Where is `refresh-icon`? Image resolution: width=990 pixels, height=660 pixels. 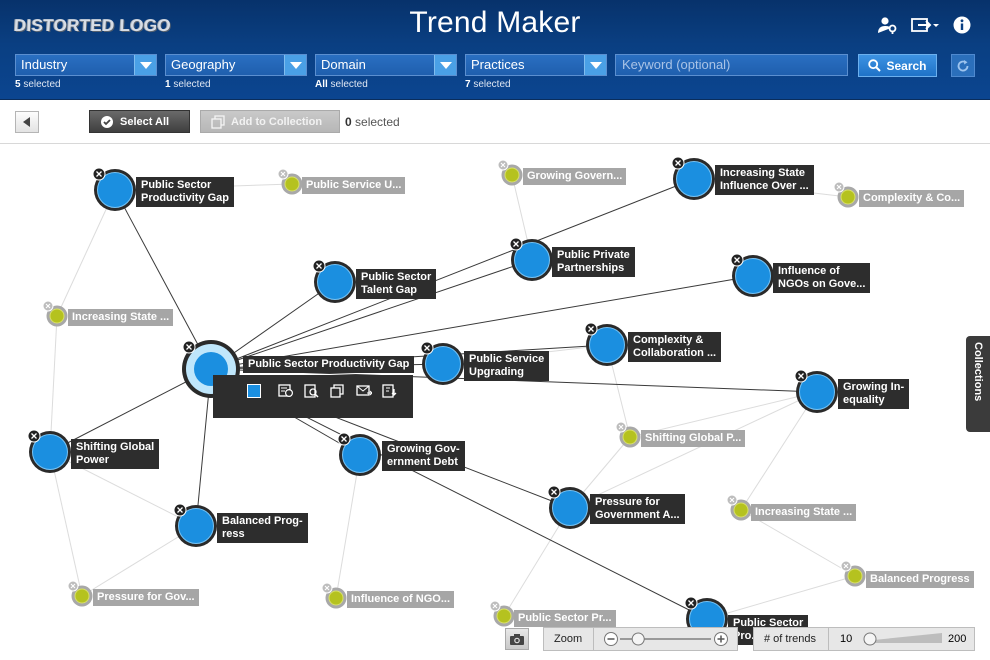
refresh-icon is located at coordinates (963, 65).